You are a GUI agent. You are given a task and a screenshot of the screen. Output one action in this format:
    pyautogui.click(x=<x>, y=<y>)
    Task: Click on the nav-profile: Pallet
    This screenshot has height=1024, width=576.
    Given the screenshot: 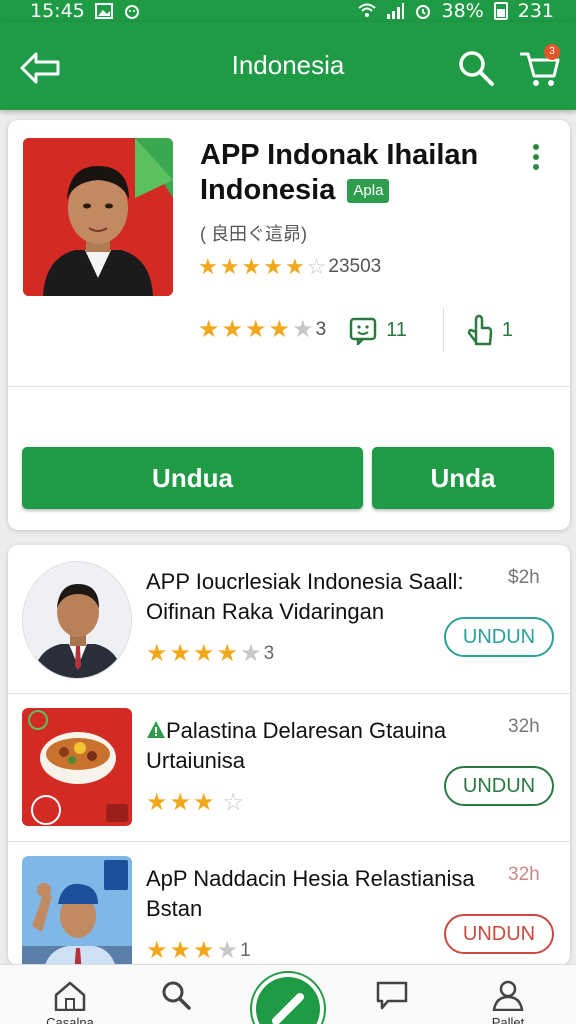 What is the action you would take?
    pyautogui.click(x=508, y=1001)
    